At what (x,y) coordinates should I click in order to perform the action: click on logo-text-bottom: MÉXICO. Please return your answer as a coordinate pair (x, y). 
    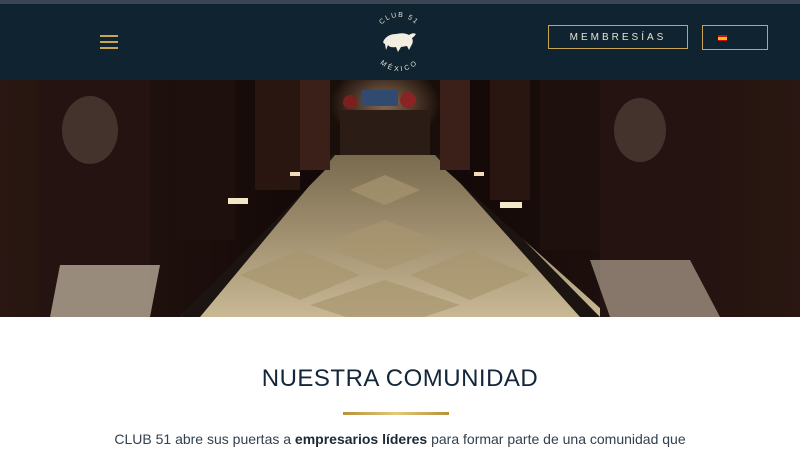
    Looking at the image, I should click on (398, 66).